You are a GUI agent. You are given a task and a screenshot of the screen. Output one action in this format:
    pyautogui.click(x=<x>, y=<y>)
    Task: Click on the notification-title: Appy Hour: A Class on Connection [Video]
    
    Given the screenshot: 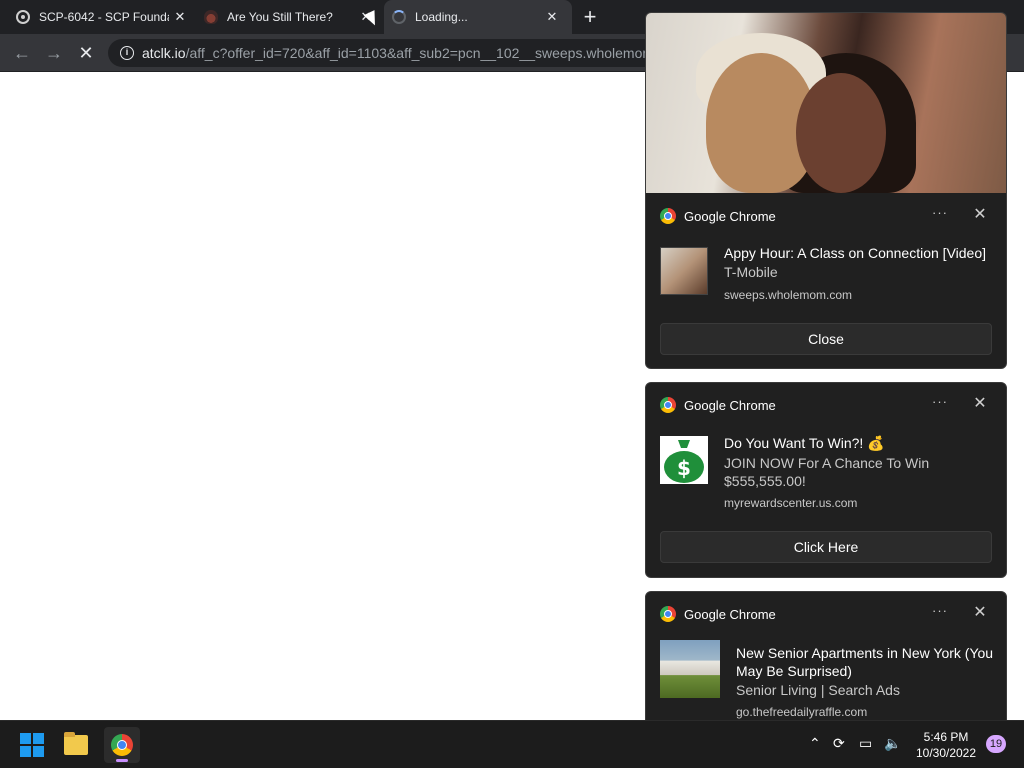 What is the action you would take?
    pyautogui.click(x=855, y=253)
    